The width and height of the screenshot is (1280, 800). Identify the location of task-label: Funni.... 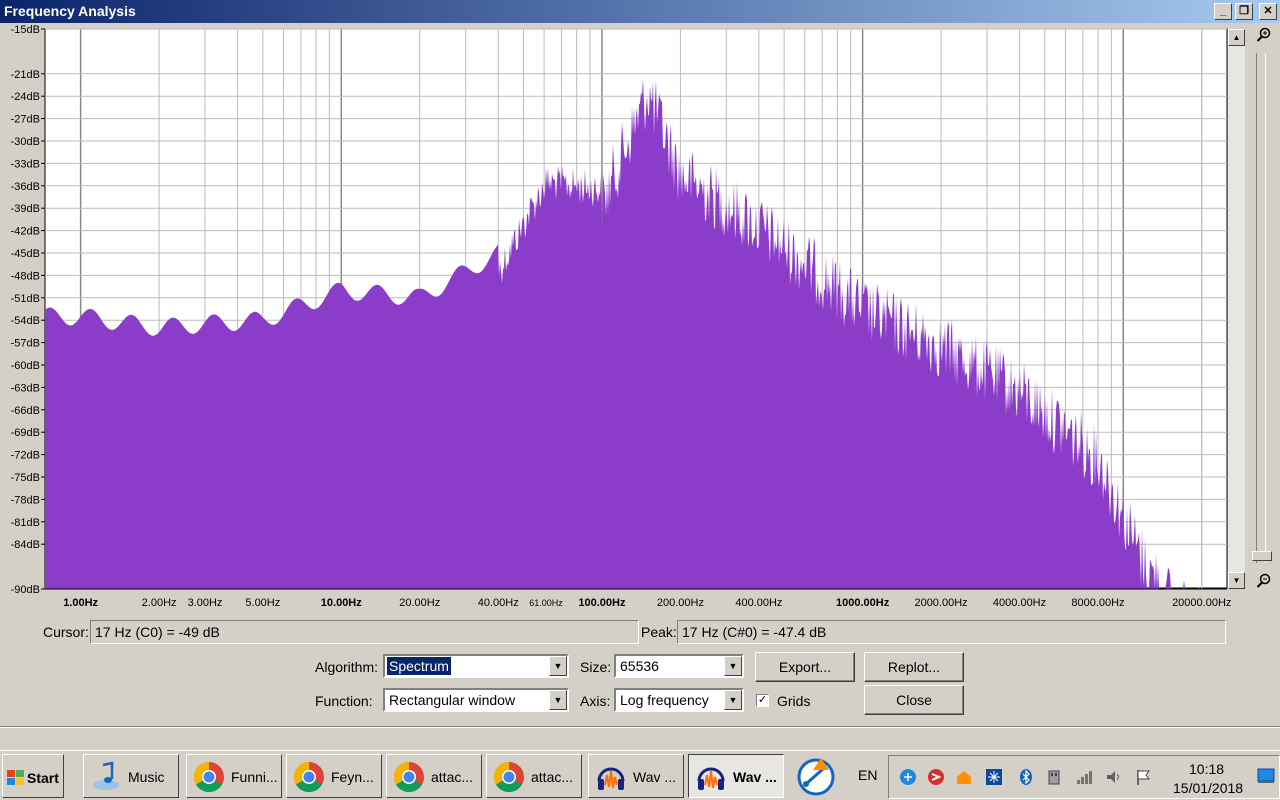
(254, 777).